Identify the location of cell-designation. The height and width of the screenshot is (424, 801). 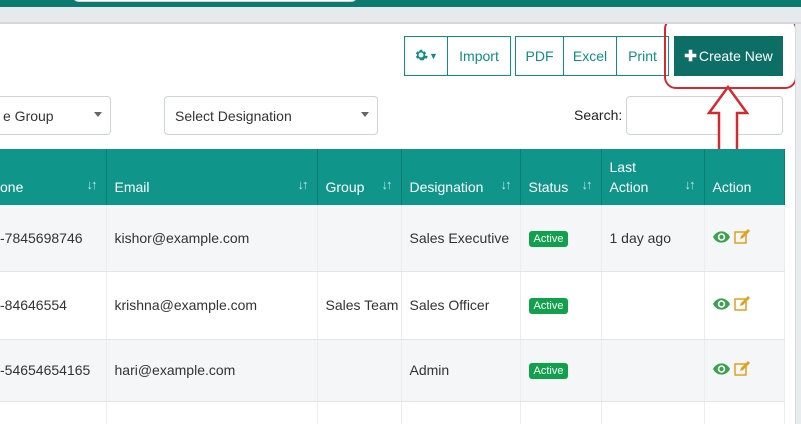
(461, 412).